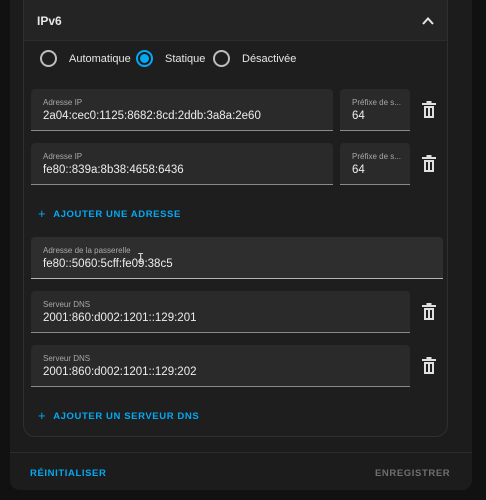 The width and height of the screenshot is (486, 500). I want to click on panel-title: IPv6, so click(49, 21).